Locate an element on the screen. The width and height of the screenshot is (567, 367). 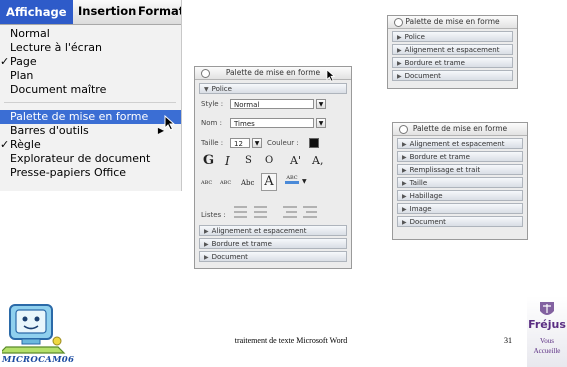
menu-item-barres-outils: Barres d'outils ▶ is located at coordinates (94, 131).